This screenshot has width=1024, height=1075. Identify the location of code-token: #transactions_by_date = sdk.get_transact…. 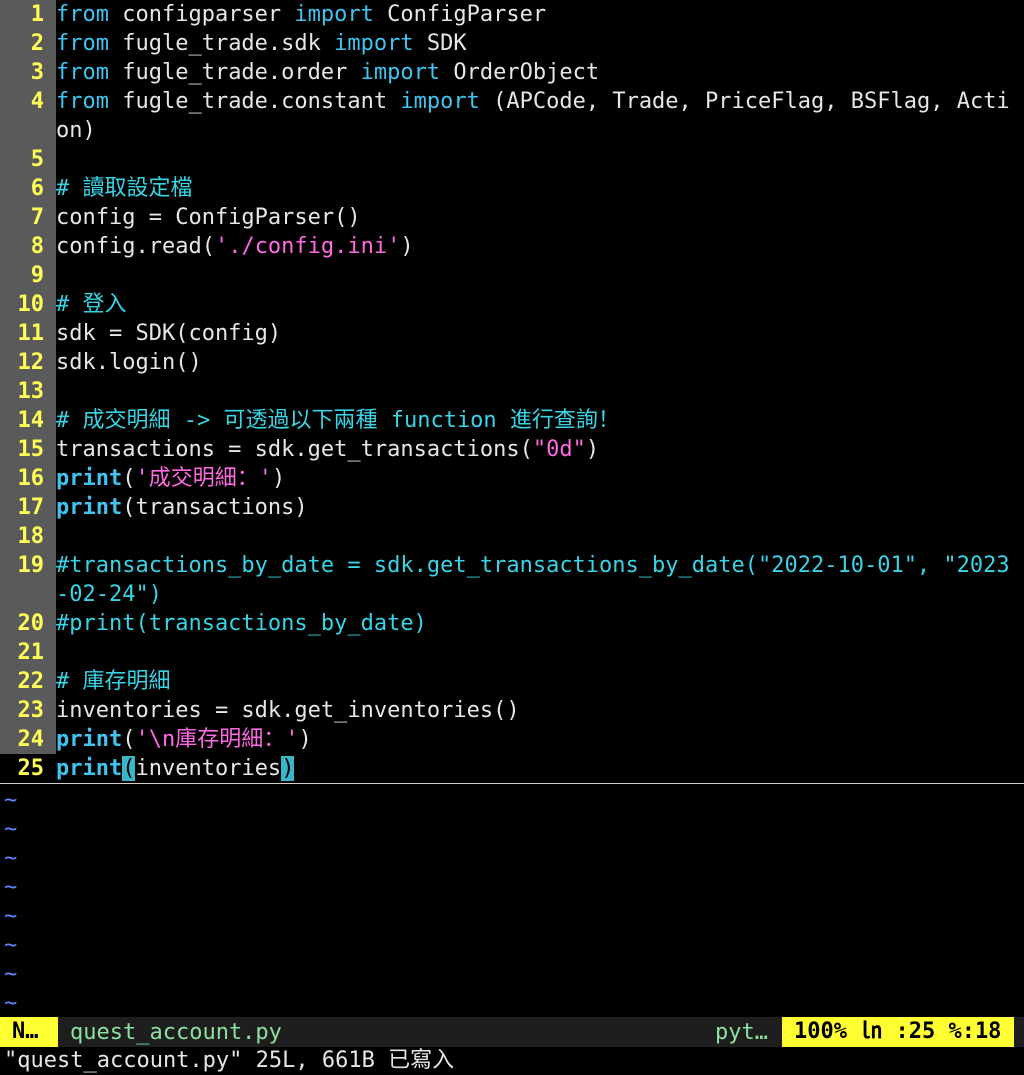
(533, 565).